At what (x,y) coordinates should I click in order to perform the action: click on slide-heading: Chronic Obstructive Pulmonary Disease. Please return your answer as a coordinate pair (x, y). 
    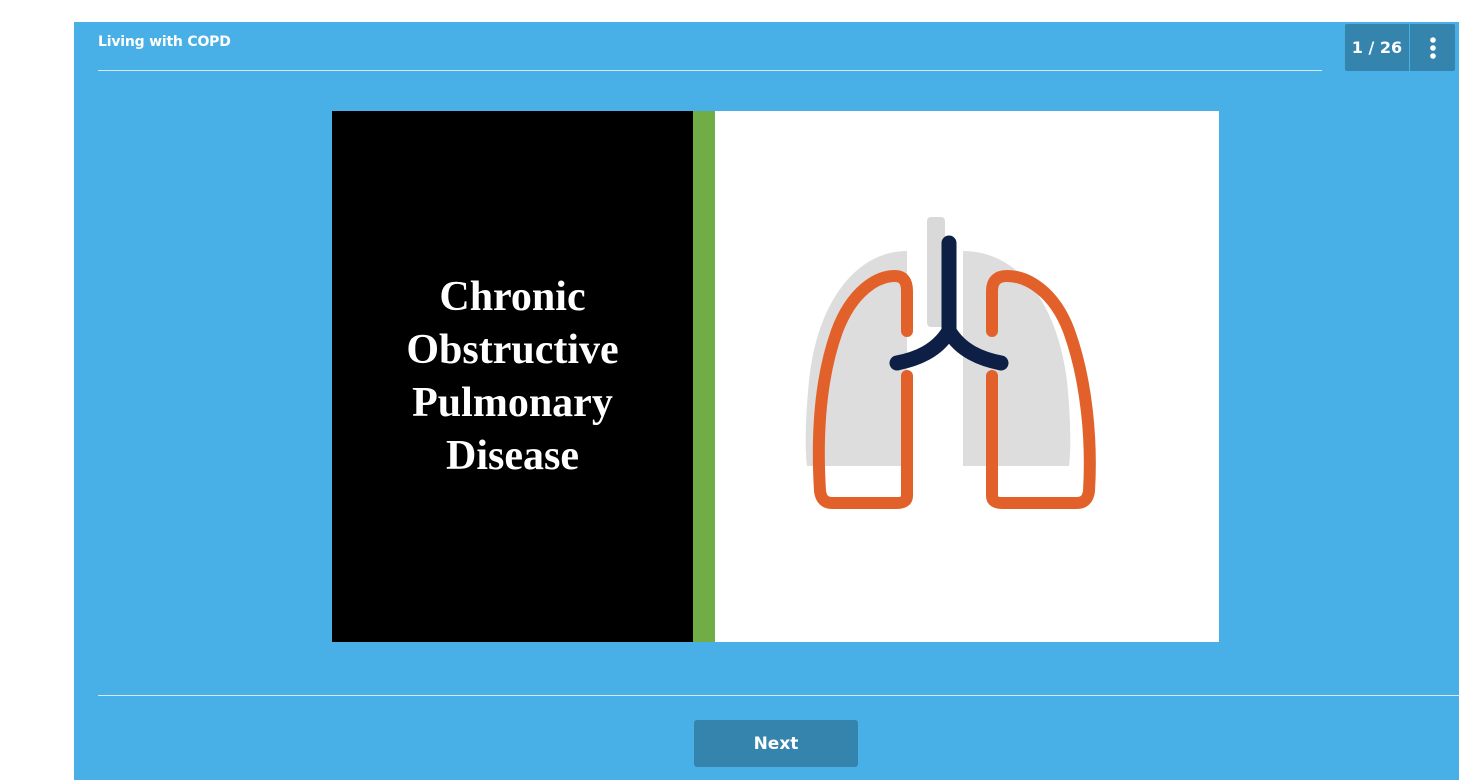
    Looking at the image, I should click on (512, 377).